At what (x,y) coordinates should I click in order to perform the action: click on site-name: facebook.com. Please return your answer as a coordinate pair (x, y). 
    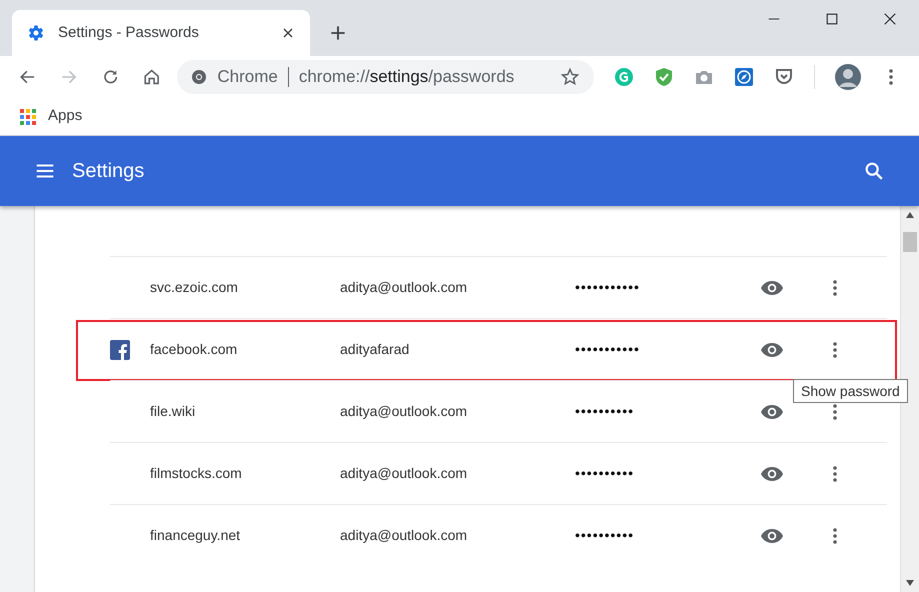
    Looking at the image, I should click on (194, 349).